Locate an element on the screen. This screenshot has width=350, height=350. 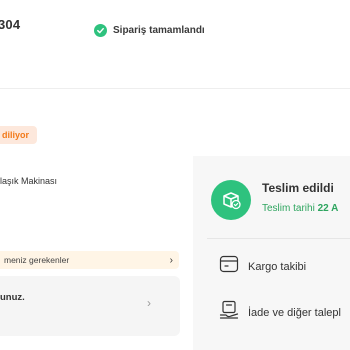
cargo-tracking-link: Kargo takibi is located at coordinates (262, 266).